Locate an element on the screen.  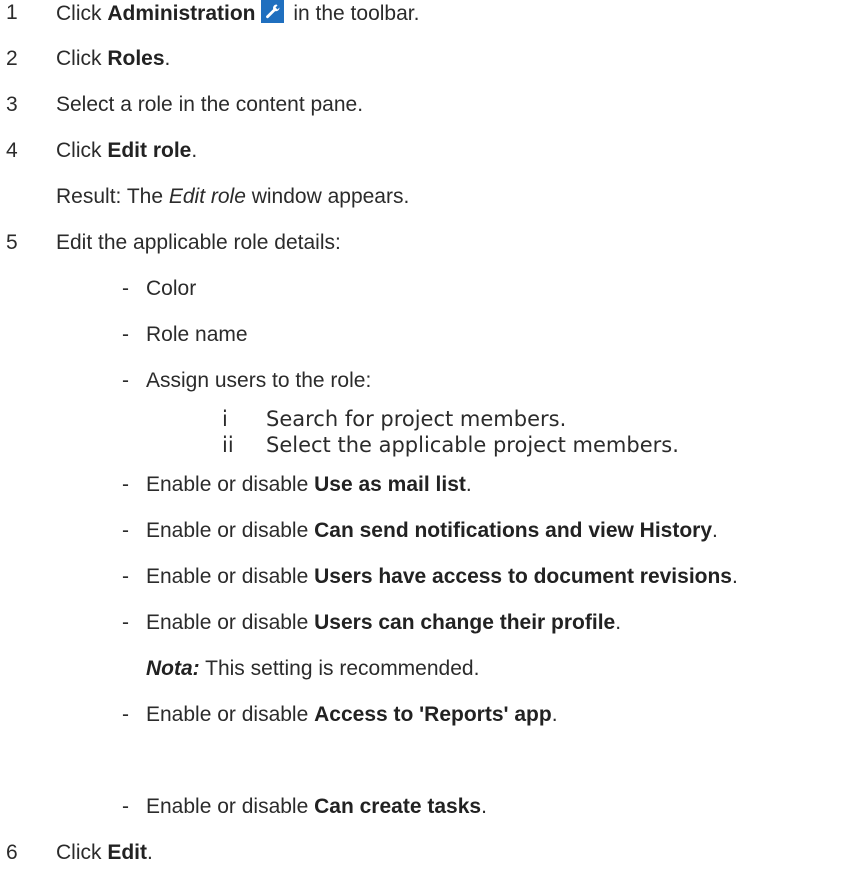
ui-label-roles: Roles is located at coordinates (136, 58).